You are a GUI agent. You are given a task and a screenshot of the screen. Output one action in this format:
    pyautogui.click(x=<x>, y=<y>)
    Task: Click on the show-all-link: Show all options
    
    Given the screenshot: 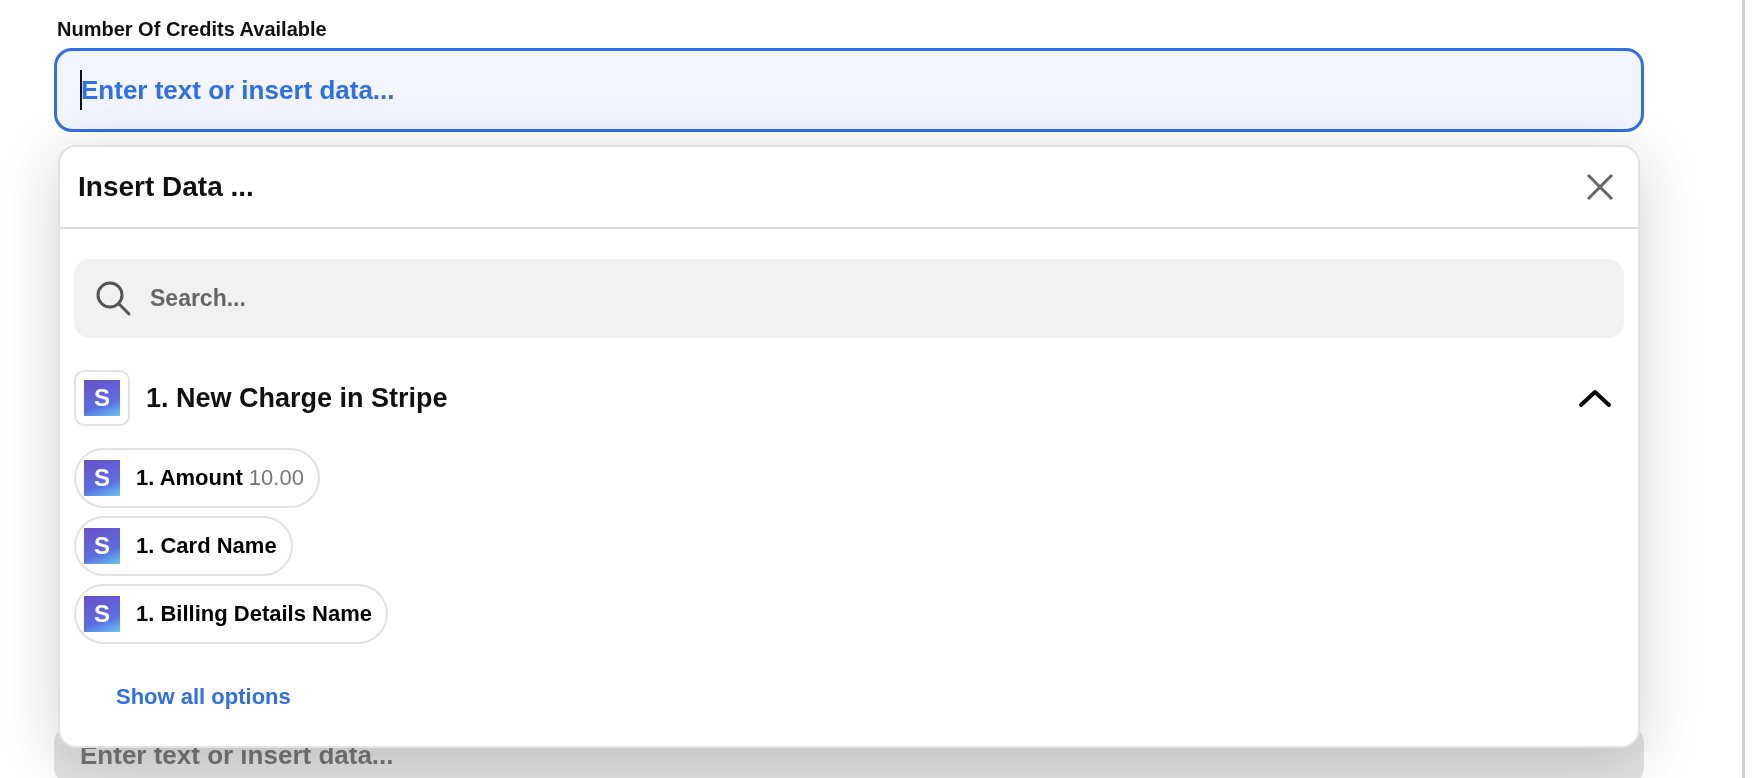 What is the action you would take?
    pyautogui.click(x=203, y=697)
    